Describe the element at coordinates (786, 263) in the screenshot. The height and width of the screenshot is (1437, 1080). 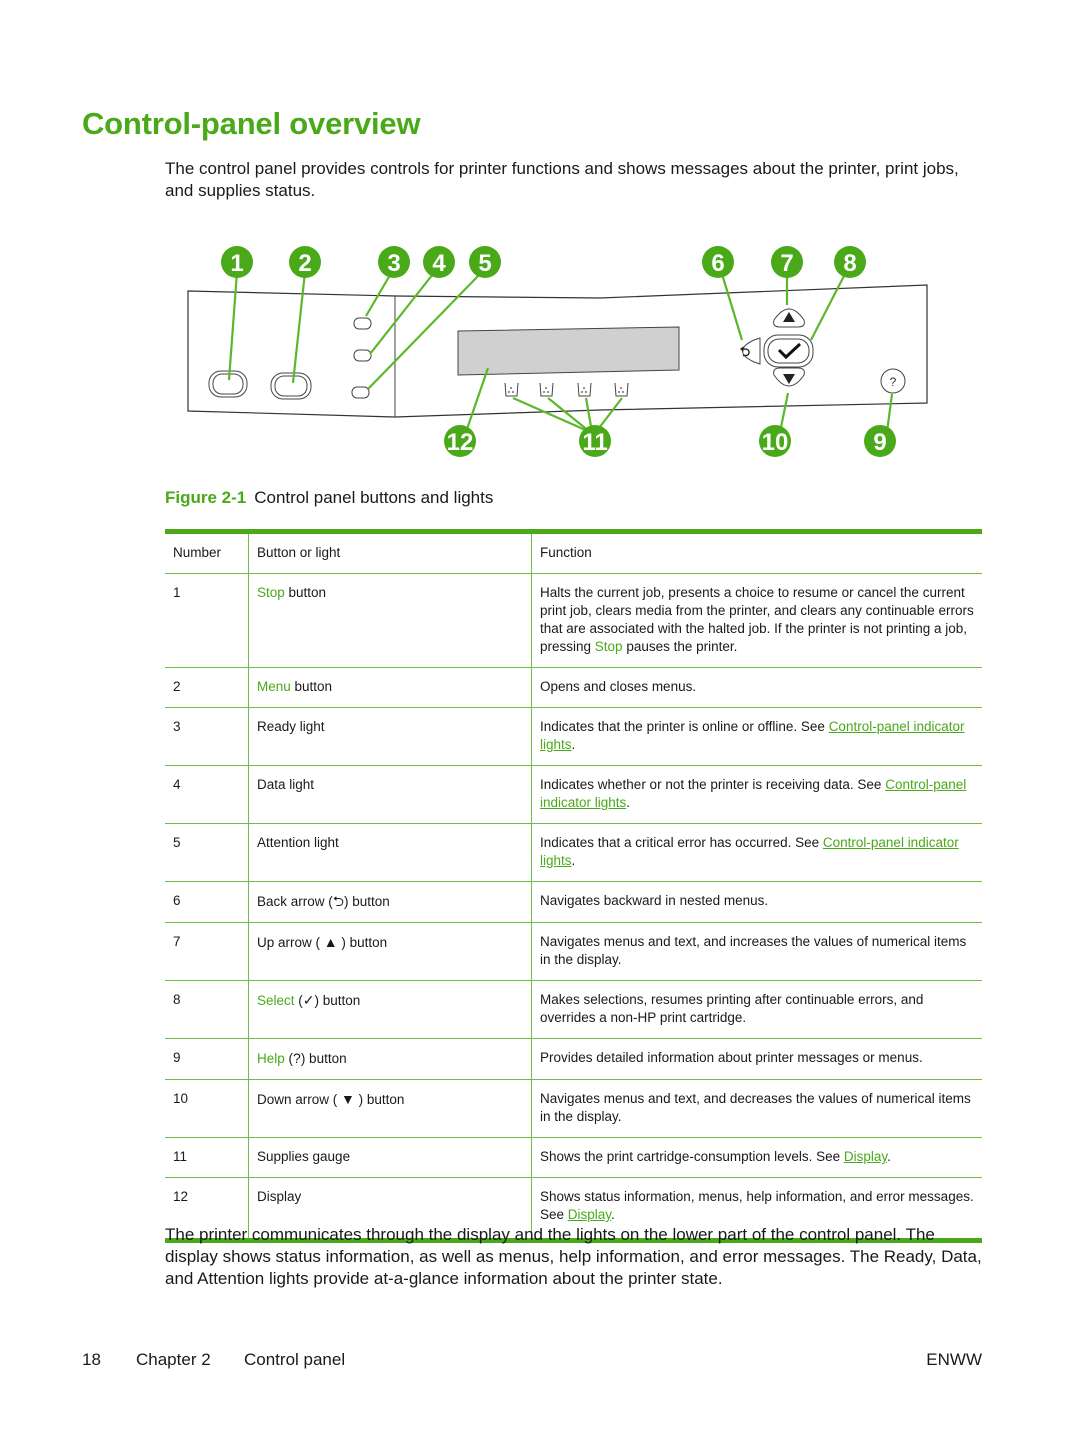
I see `svg-text: 7` at that location.